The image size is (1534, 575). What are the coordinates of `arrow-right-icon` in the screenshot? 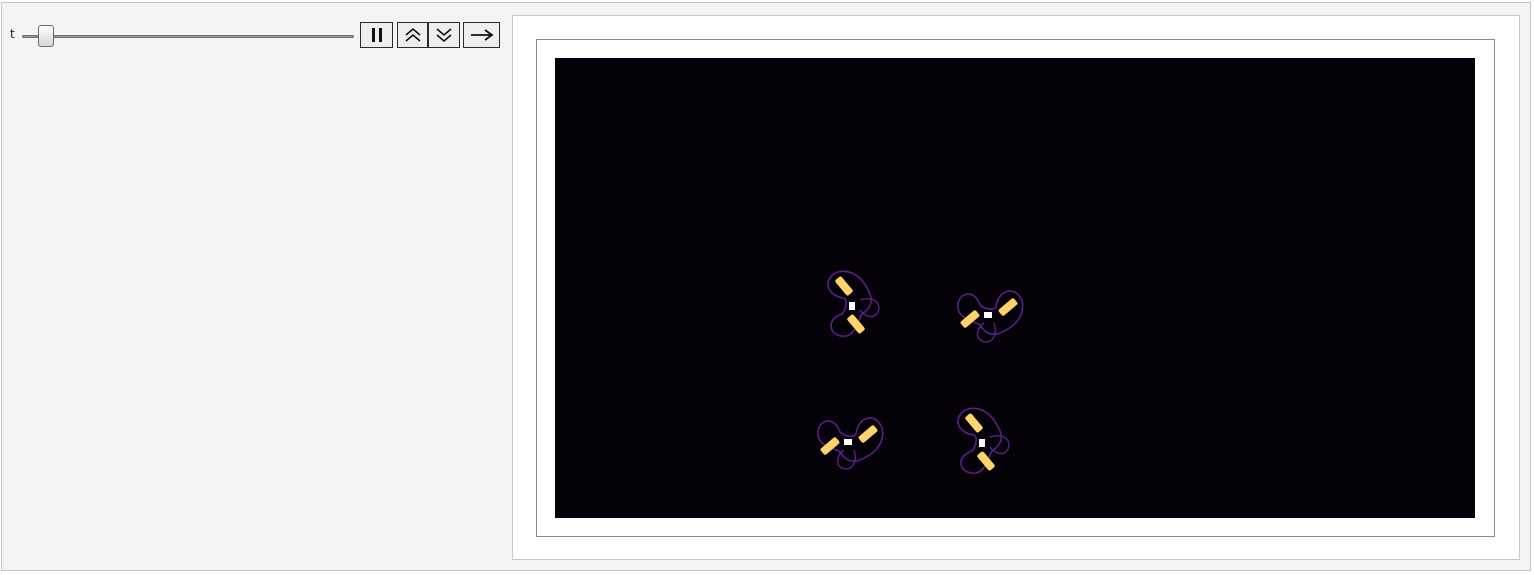 It's located at (482, 35).